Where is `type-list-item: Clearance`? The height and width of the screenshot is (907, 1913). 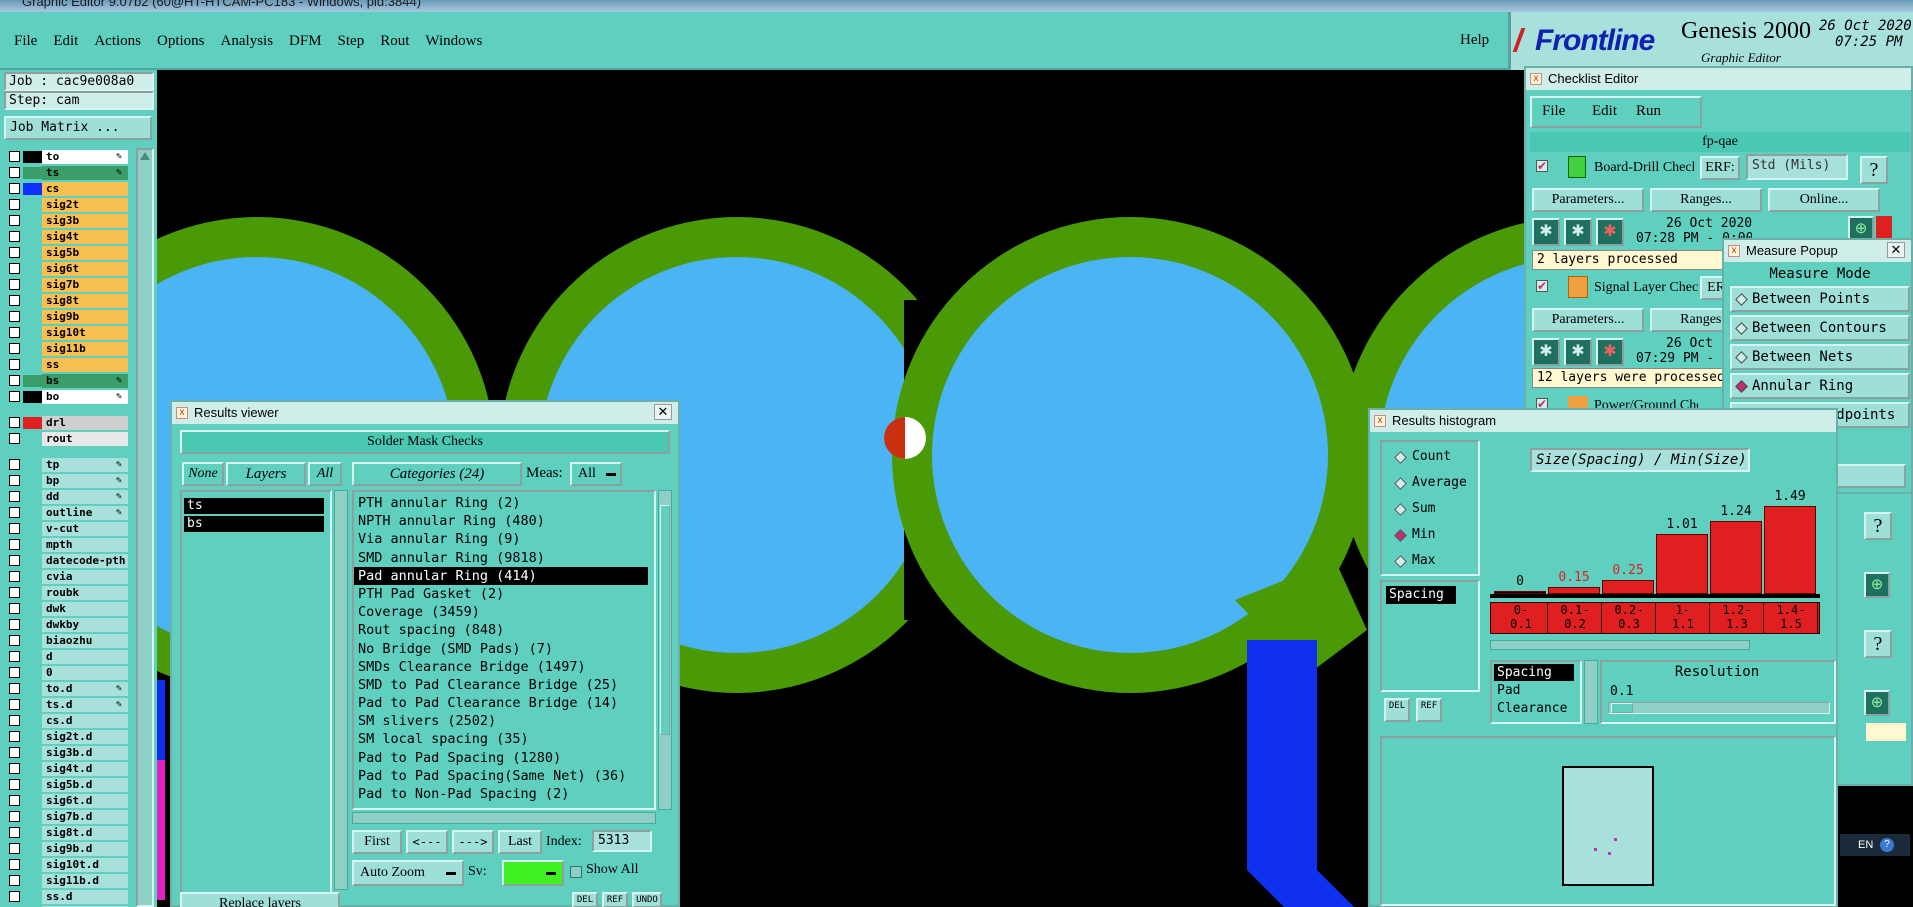 type-list-item: Clearance is located at coordinates (1532, 708).